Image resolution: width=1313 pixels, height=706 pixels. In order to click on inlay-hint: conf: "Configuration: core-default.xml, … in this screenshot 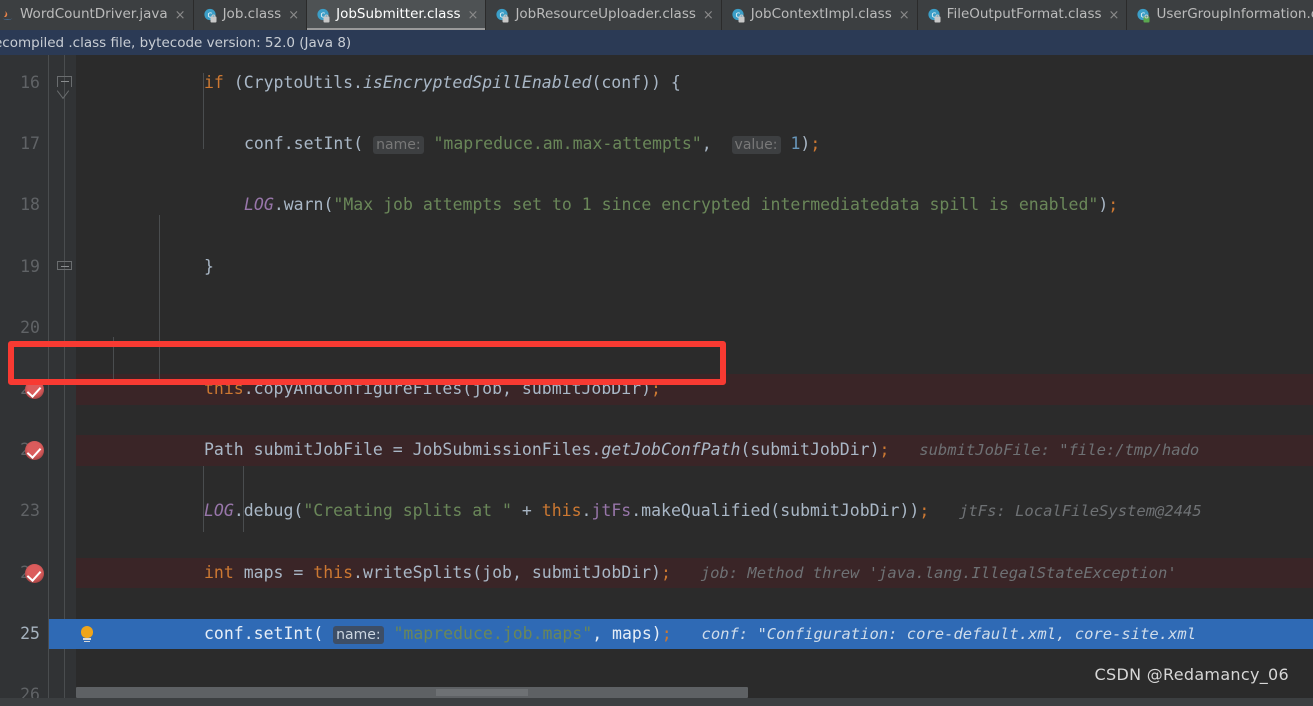, I will do `click(949, 633)`.